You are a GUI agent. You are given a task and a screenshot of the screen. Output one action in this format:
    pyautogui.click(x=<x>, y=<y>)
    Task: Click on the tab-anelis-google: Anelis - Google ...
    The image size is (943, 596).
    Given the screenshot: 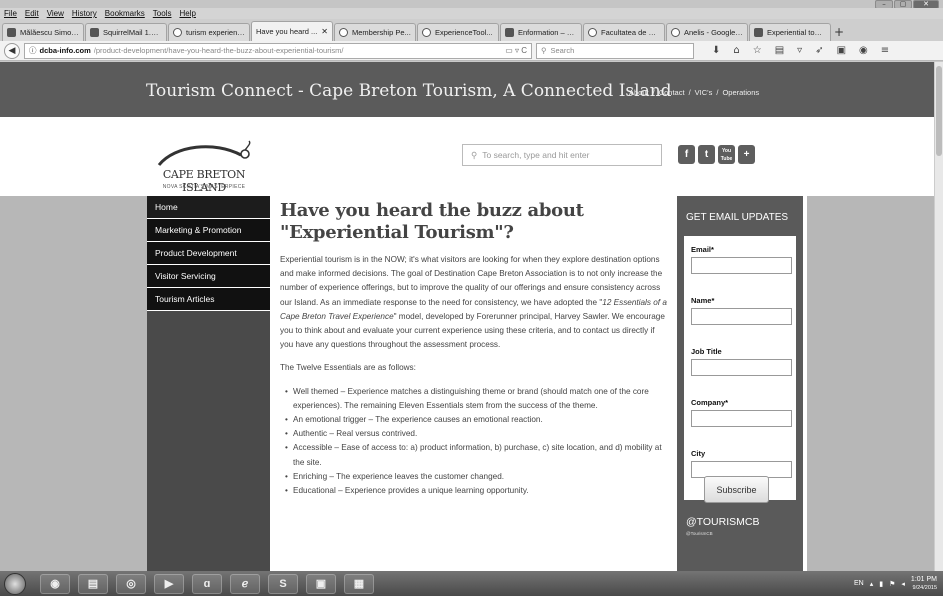 What is the action you would take?
    pyautogui.click(x=707, y=32)
    